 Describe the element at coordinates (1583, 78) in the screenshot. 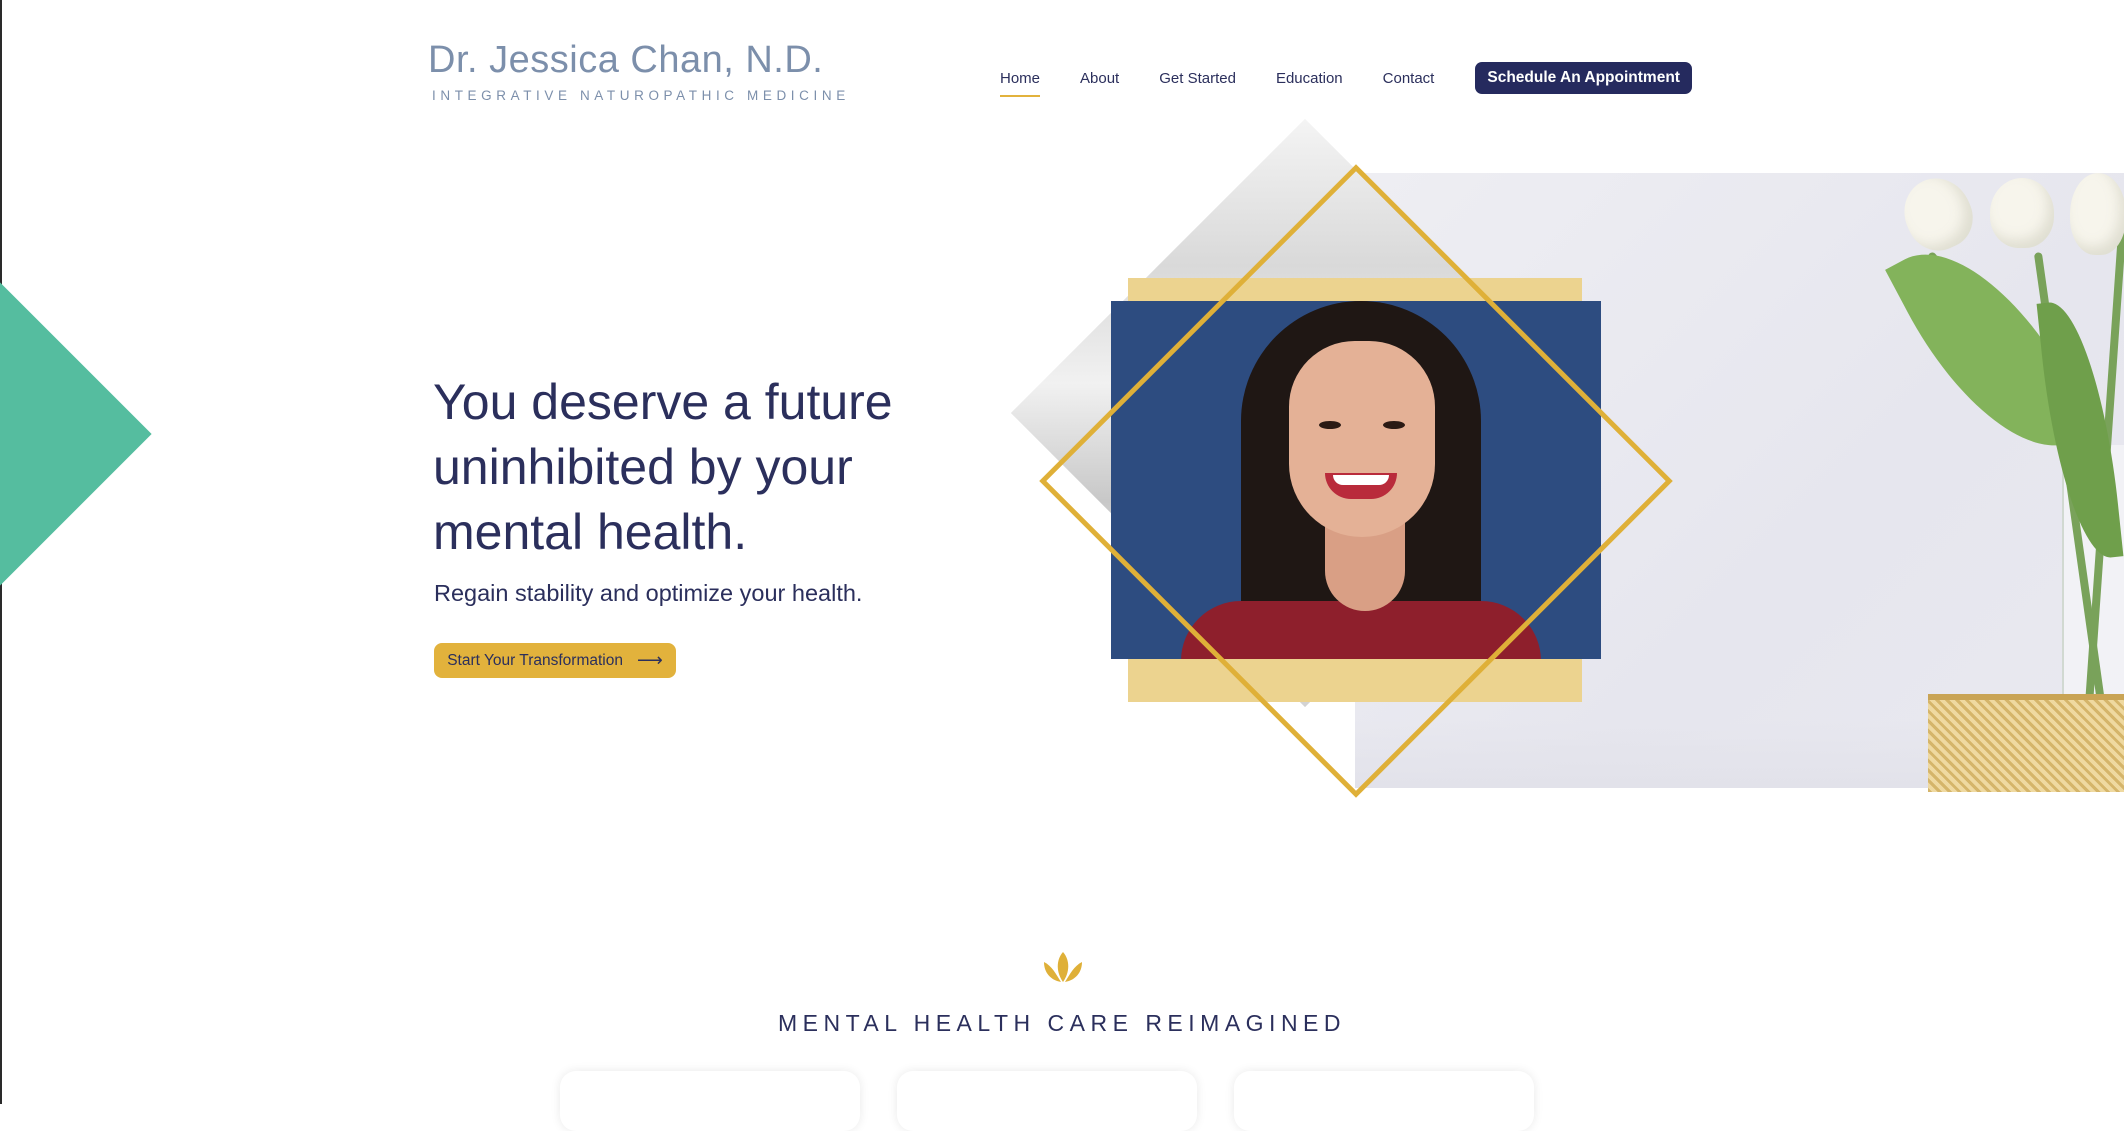

I see `schedule-appointment-button: Schedule An Appointment` at that location.